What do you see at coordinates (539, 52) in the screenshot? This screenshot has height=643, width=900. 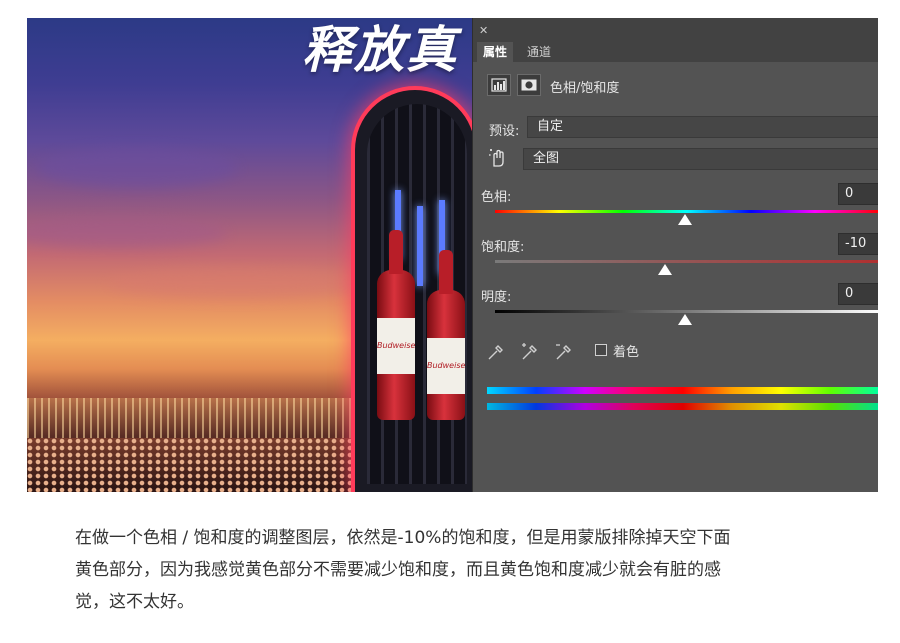 I see `tab-channels: 通道` at bounding box center [539, 52].